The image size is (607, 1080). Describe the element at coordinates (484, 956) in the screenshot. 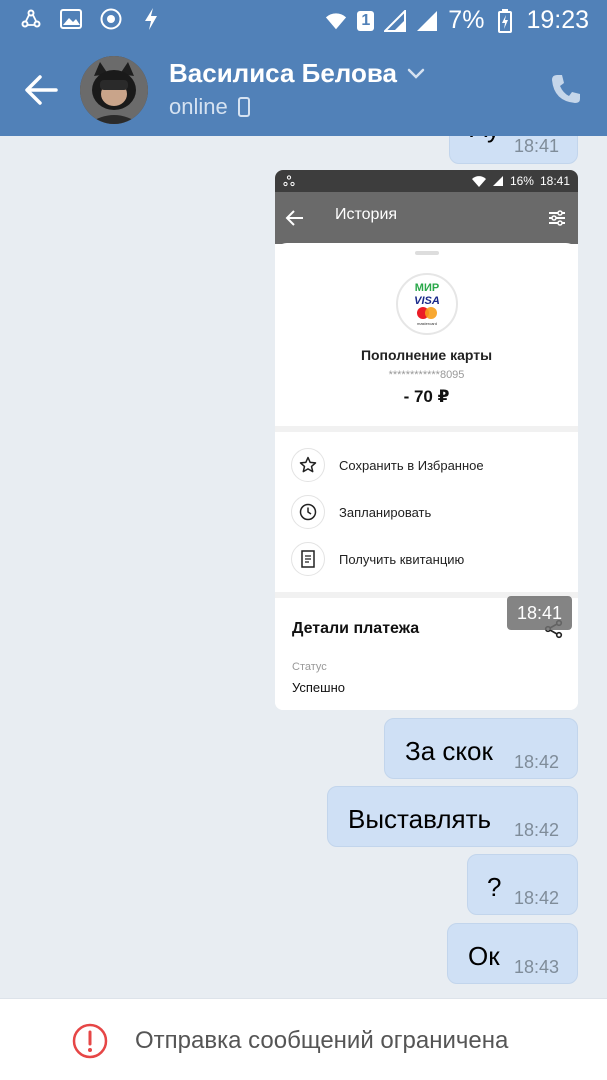

I see `message-text: Ок` at that location.